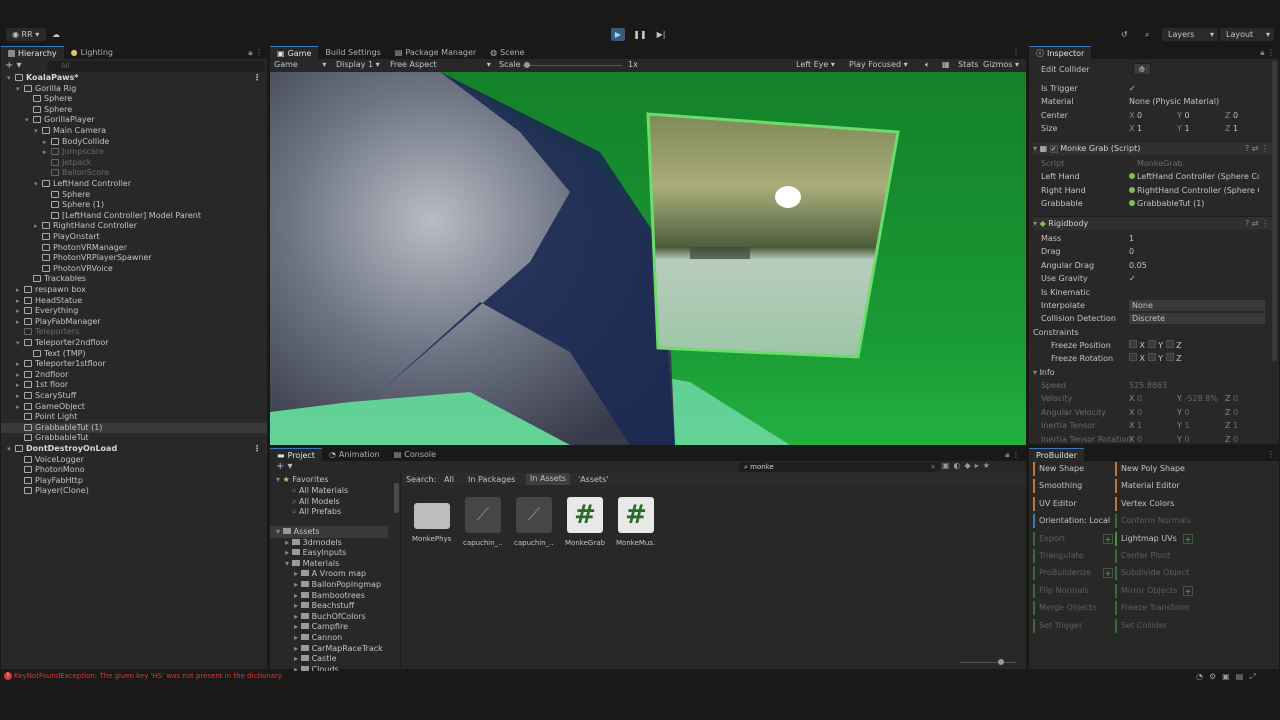 This screenshot has height=720, width=1280. What do you see at coordinates (257, 449) in the screenshot?
I see `scene-menu-icon: ⋮` at bounding box center [257, 449].